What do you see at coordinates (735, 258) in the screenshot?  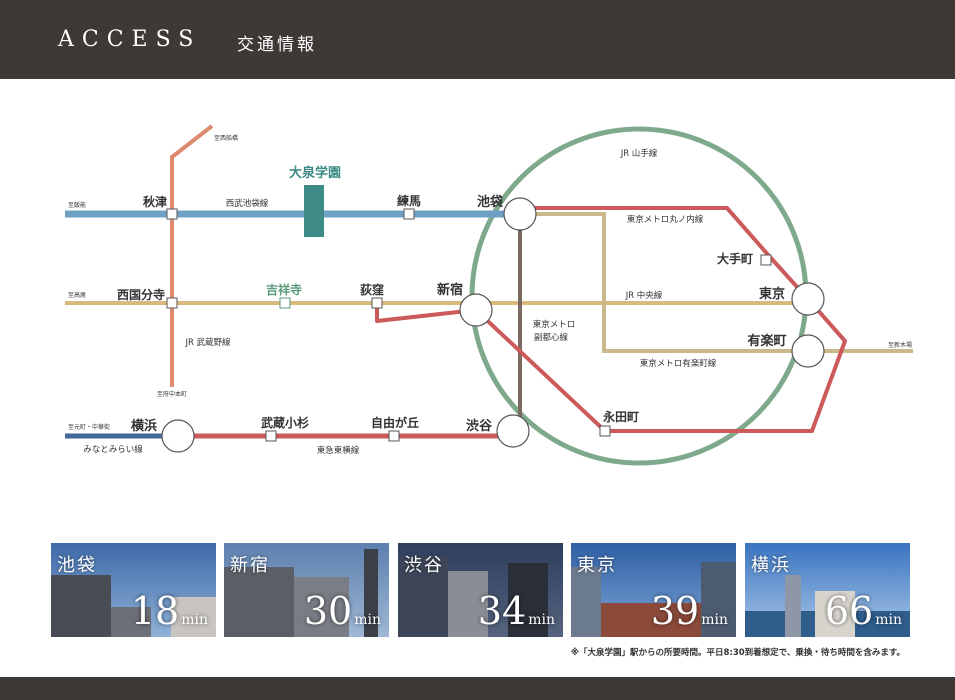 I see `otemachi-label: 大手町` at bounding box center [735, 258].